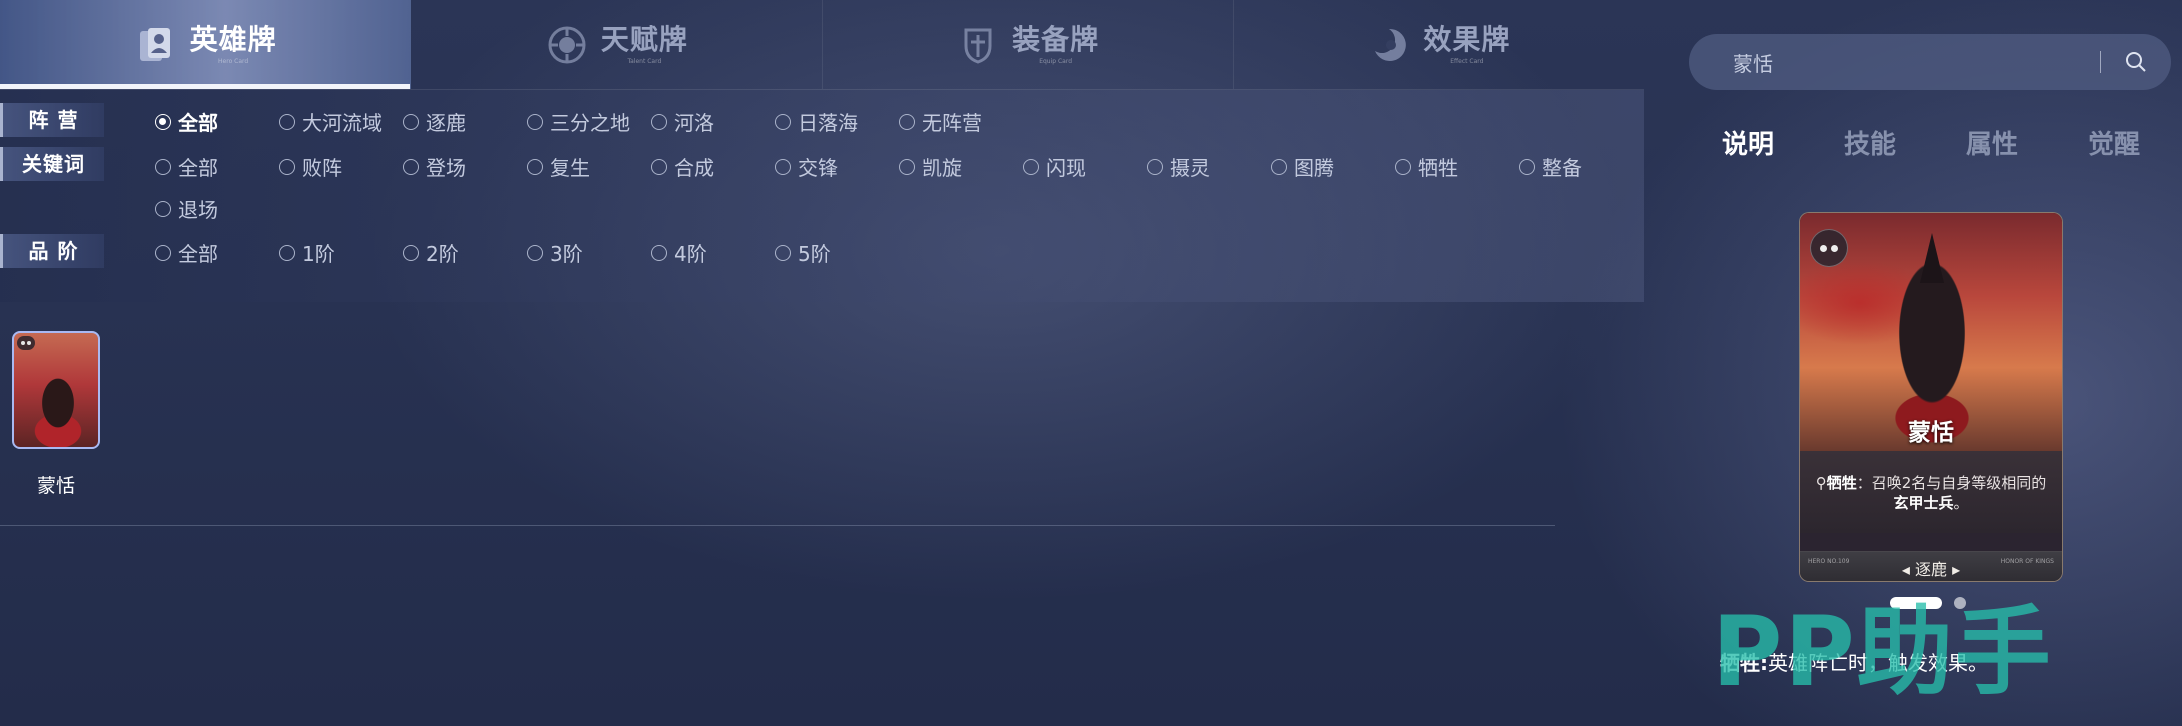 The image size is (2182, 726). Describe the element at coordinates (566, 254) in the screenshot. I see `option-label: 3阶` at that location.